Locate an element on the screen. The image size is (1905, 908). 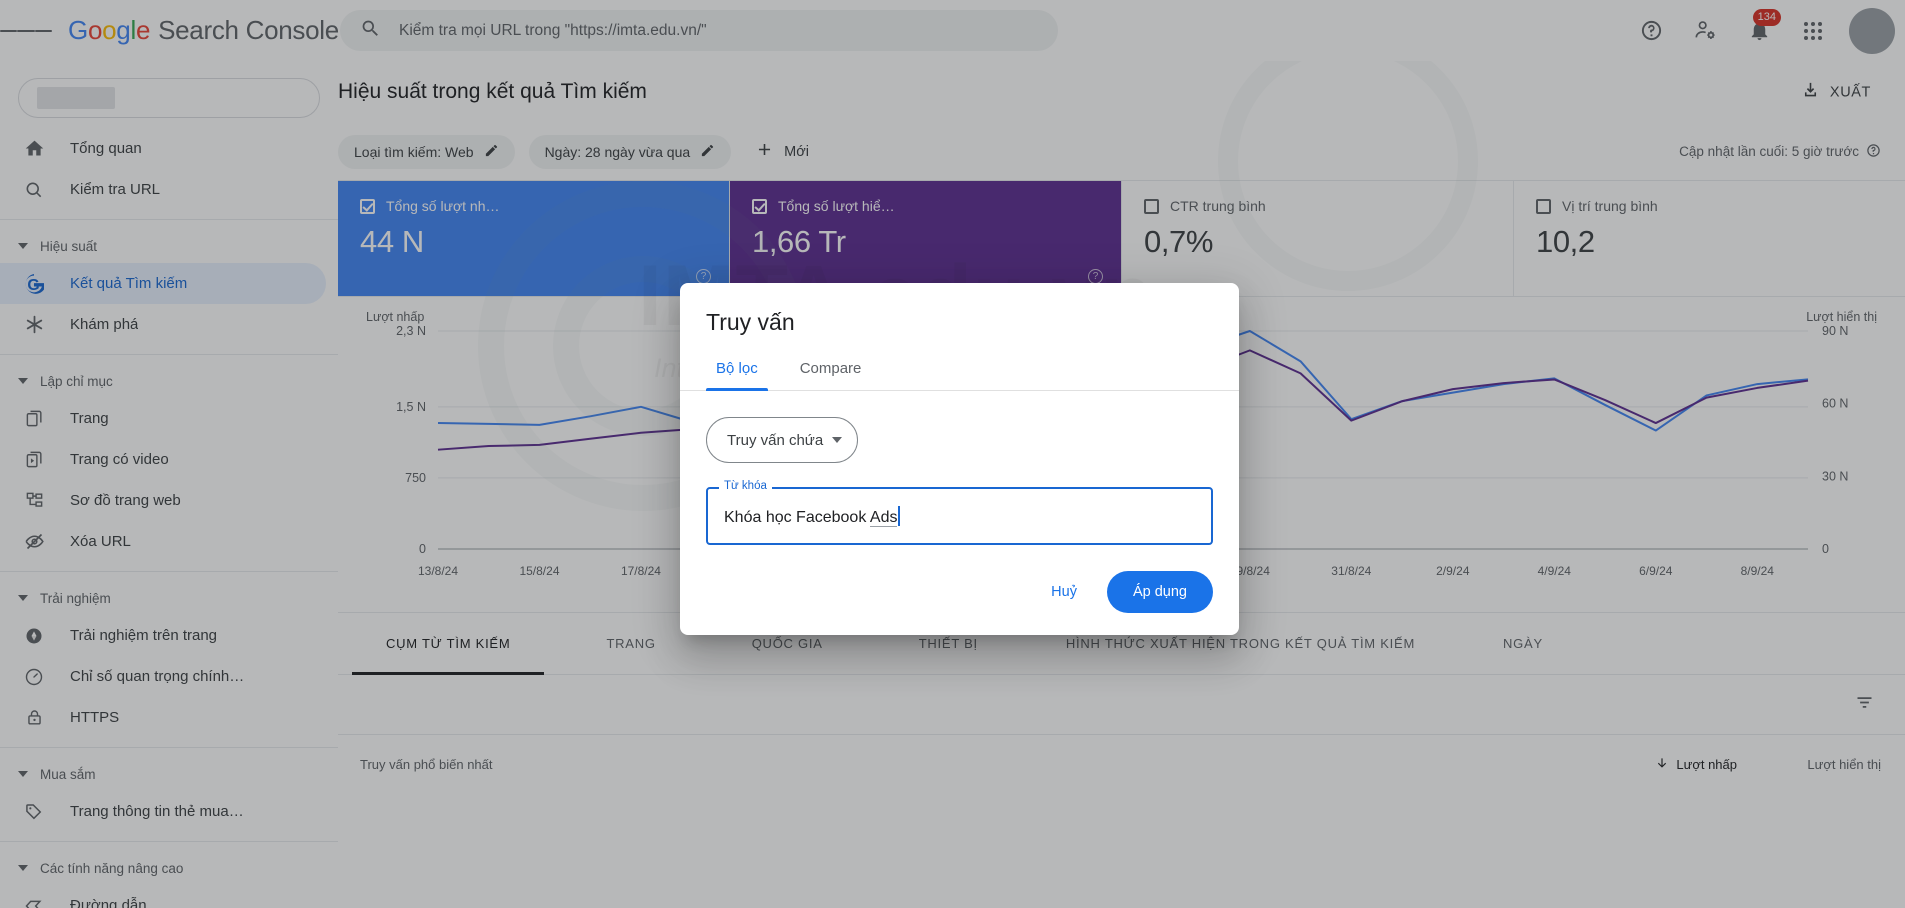
cancel-button: Huỷ is located at coordinates (1064, 592).